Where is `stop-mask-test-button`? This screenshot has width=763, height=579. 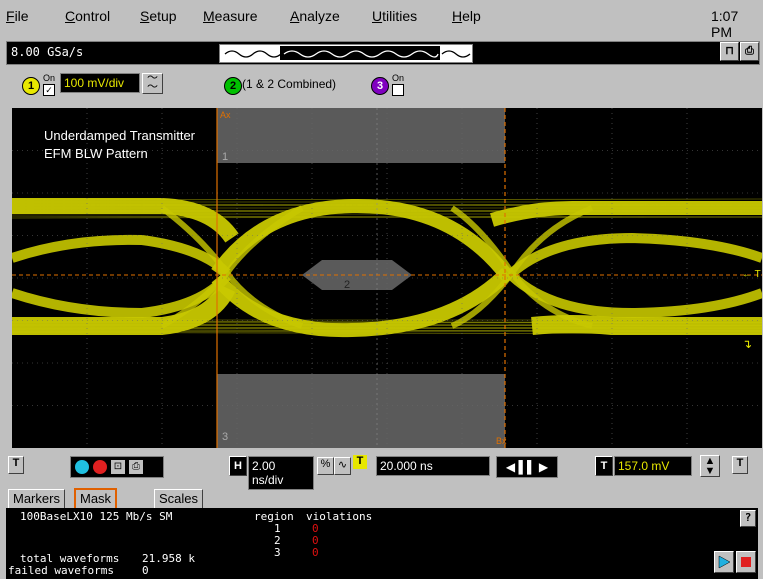 stop-mask-test-button is located at coordinates (746, 562).